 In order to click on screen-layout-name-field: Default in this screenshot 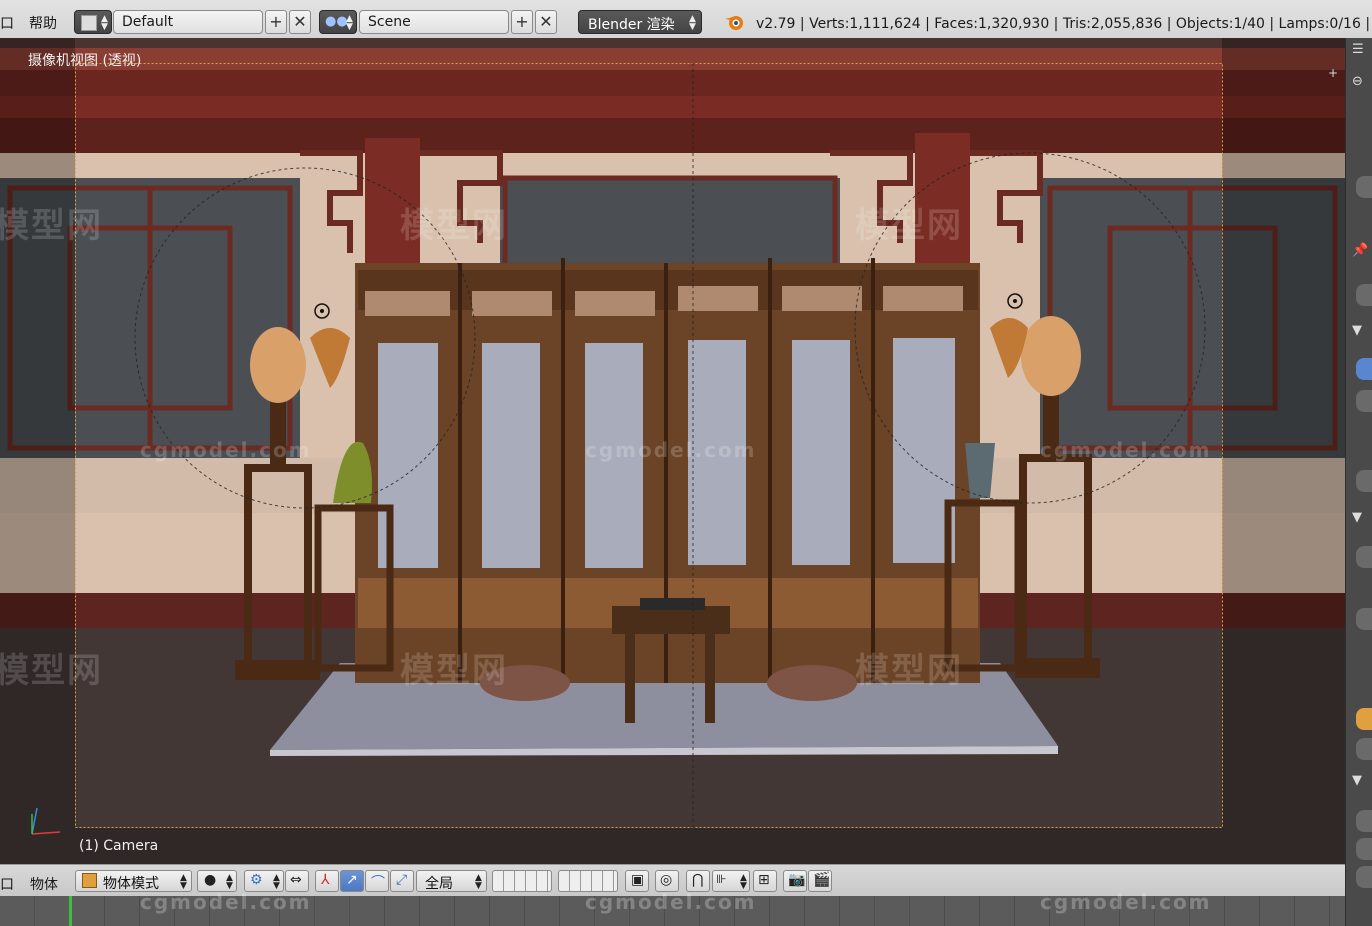, I will do `click(188, 22)`.